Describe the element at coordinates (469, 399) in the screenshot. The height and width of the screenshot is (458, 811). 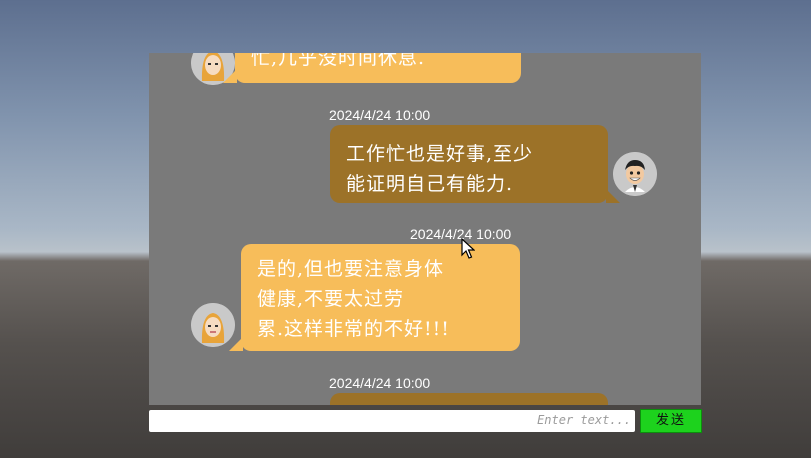
I see `message-bubble-right` at that location.